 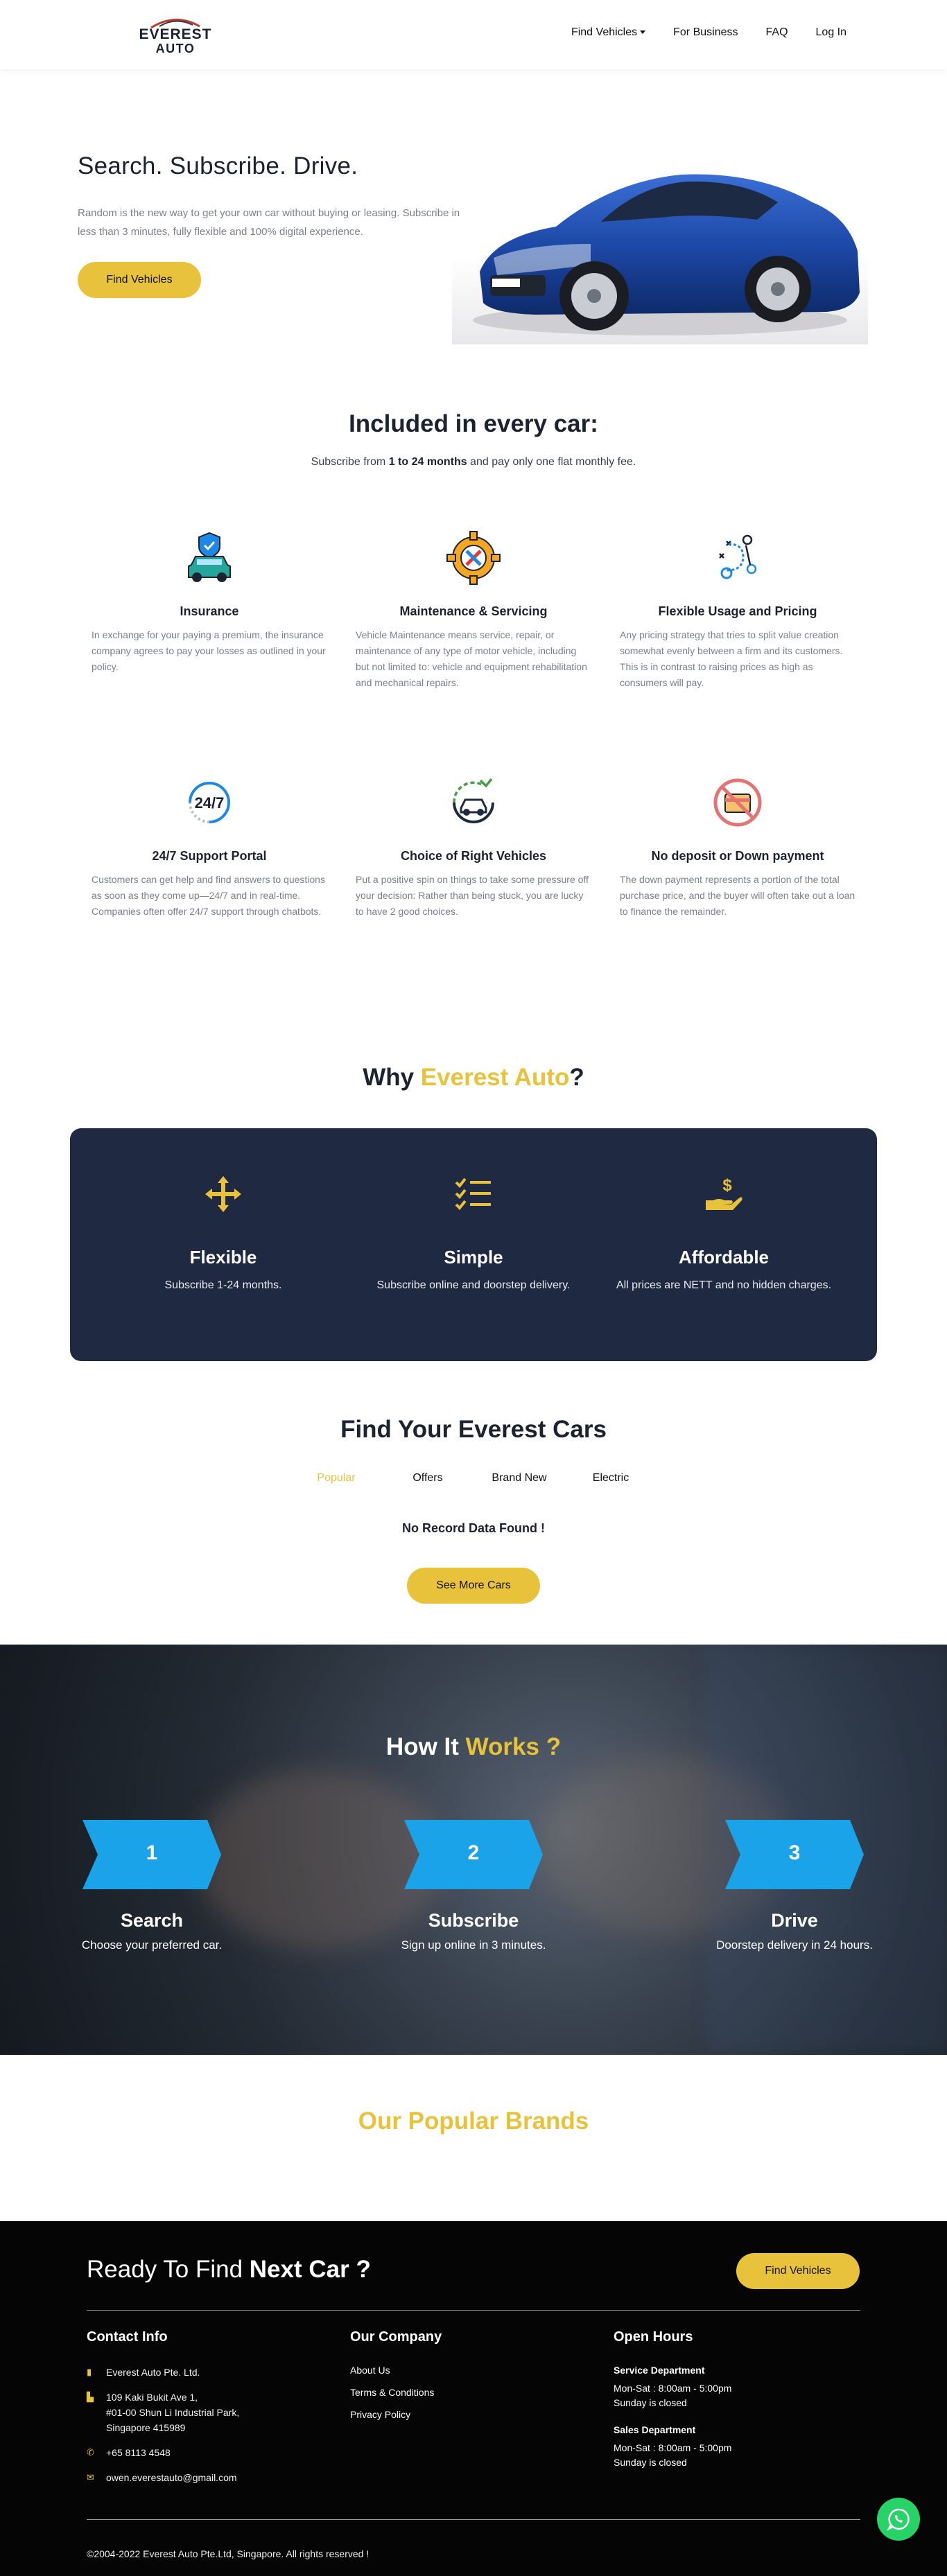 I want to click on hours-title: Open Hours, so click(x=653, y=2337).